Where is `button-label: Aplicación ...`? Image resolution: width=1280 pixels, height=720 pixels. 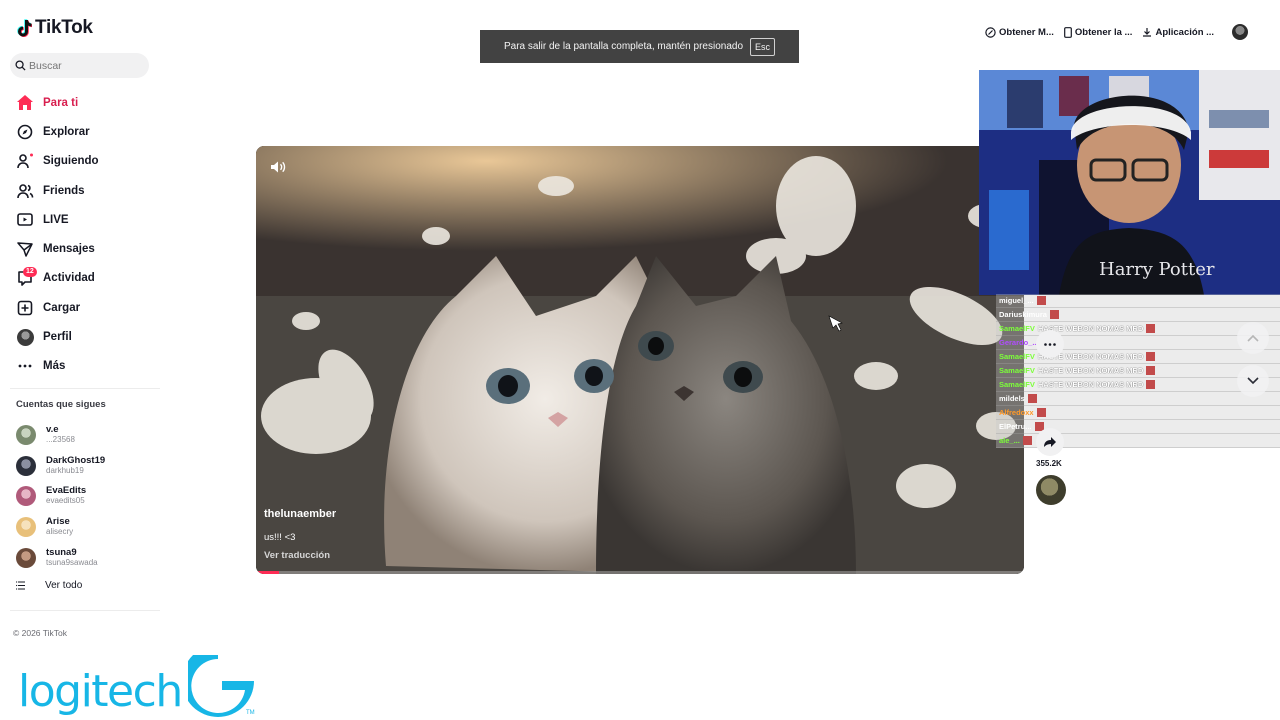 button-label: Aplicación ... is located at coordinates (1185, 32).